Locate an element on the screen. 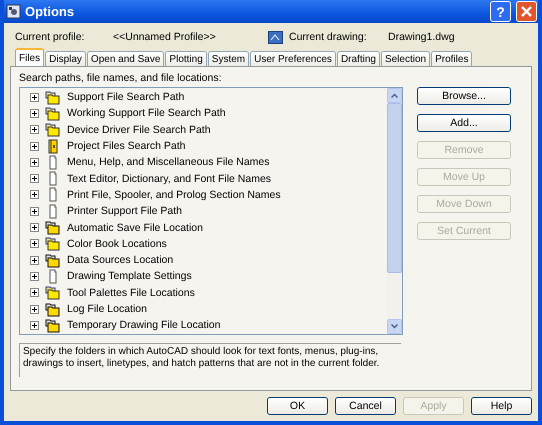  tree-item: Tool Palettes File Locations is located at coordinates (131, 292).